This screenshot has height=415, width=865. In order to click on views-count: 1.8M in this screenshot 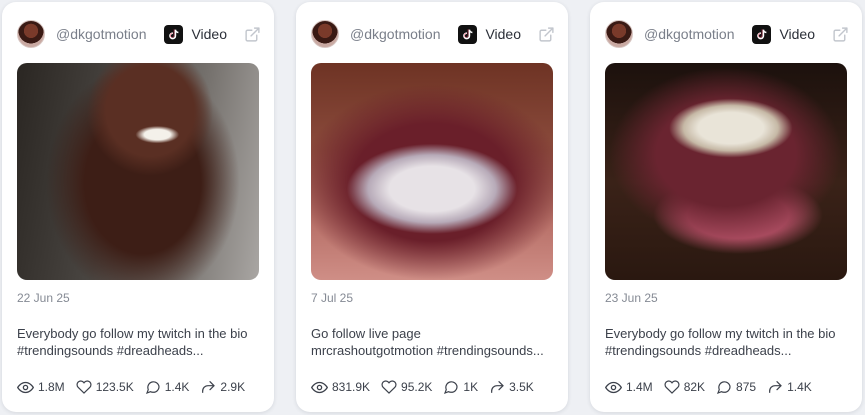, I will do `click(51, 387)`.